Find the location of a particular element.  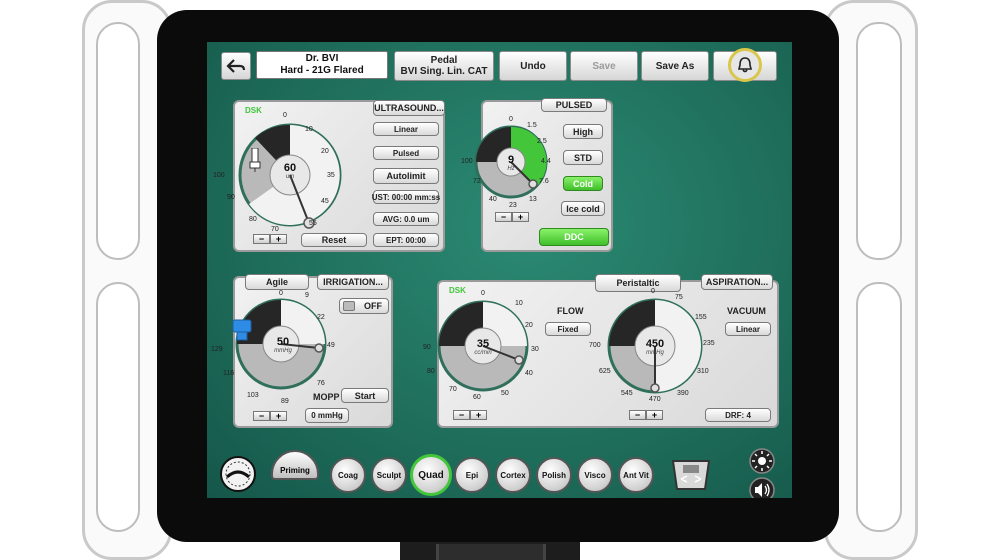

frame-slot is located at coordinates (118, 407).